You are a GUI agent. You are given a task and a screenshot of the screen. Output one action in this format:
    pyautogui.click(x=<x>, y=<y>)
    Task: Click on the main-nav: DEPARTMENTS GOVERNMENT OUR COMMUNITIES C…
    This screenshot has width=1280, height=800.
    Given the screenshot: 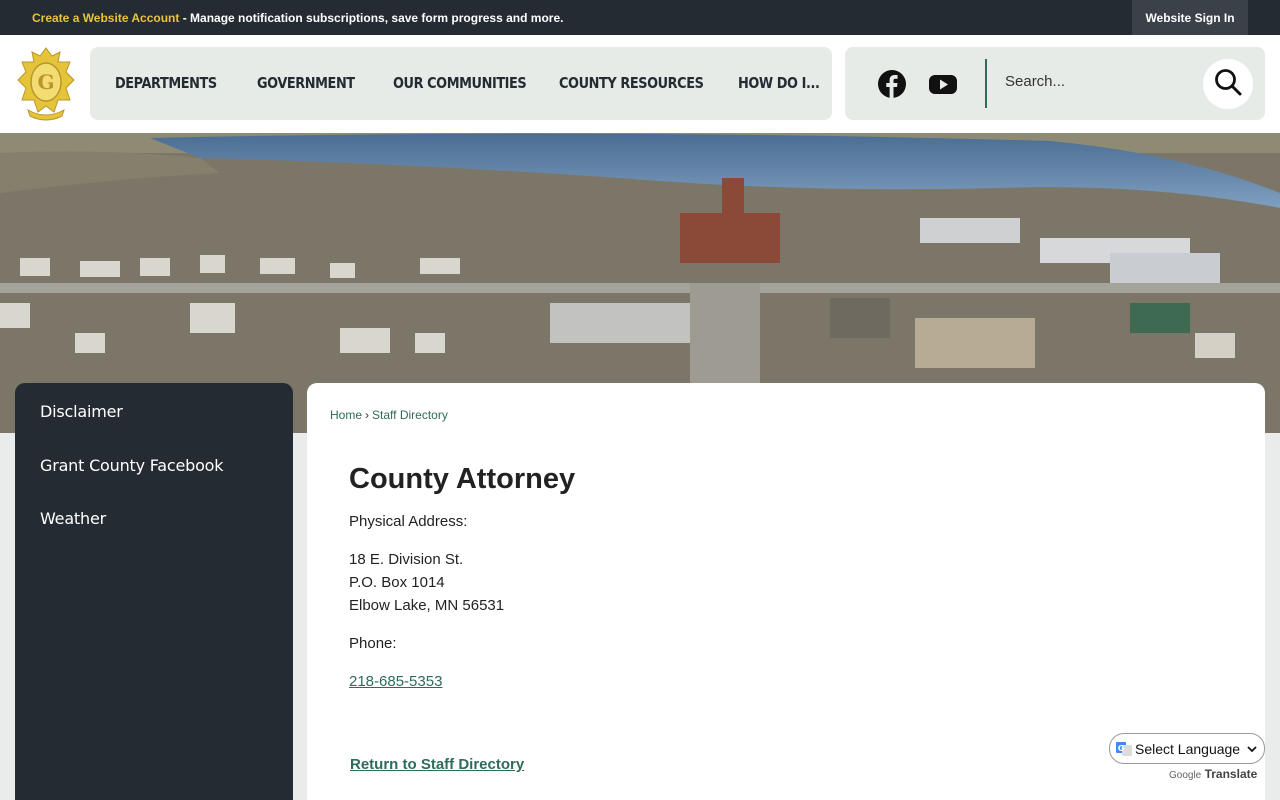 What is the action you would take?
    pyautogui.click(x=461, y=83)
    